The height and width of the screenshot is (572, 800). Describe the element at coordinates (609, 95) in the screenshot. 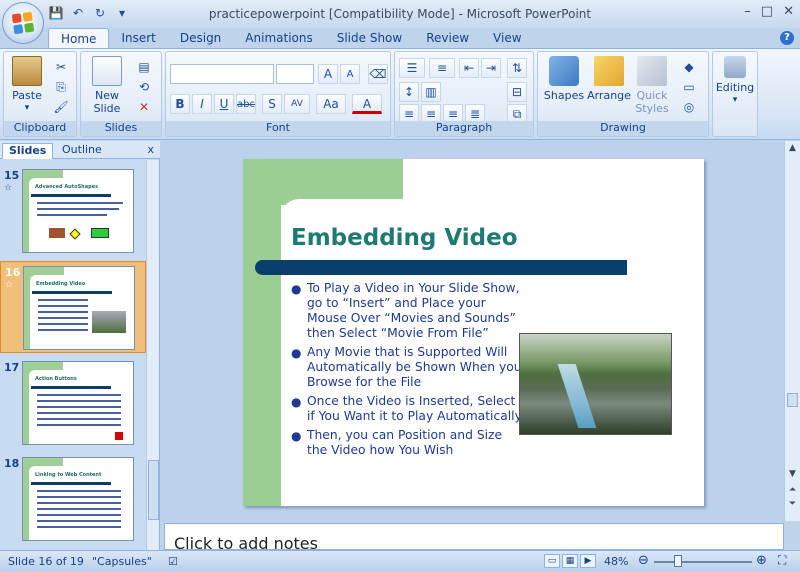

I see `arrange-label: Arrange` at that location.